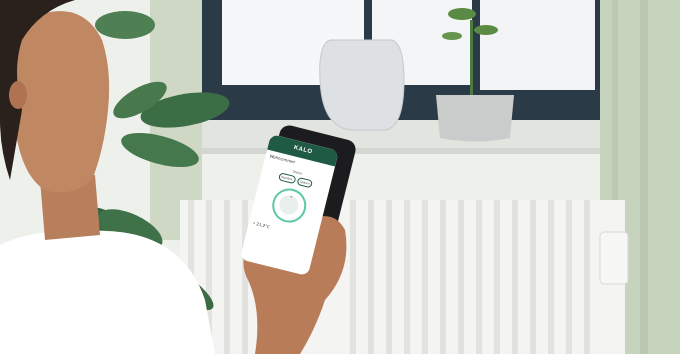 The image size is (680, 354). I want to click on mode-pill-comfort: Komfort, so click(287, 178).